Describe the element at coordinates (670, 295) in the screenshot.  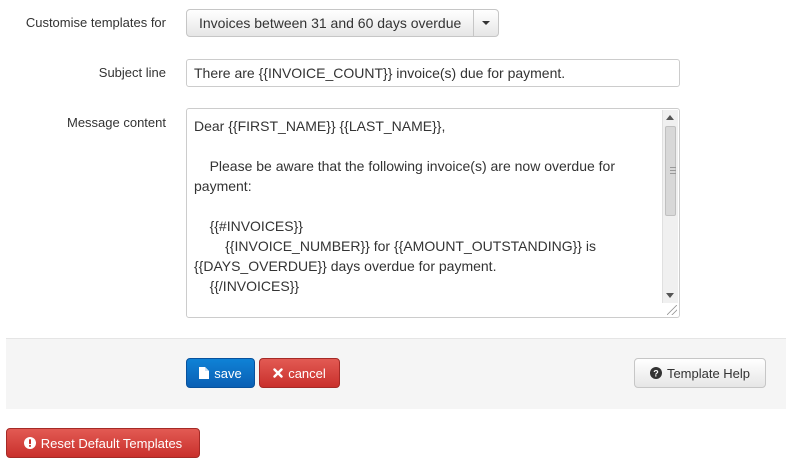
I see `scroll-down-icon` at that location.